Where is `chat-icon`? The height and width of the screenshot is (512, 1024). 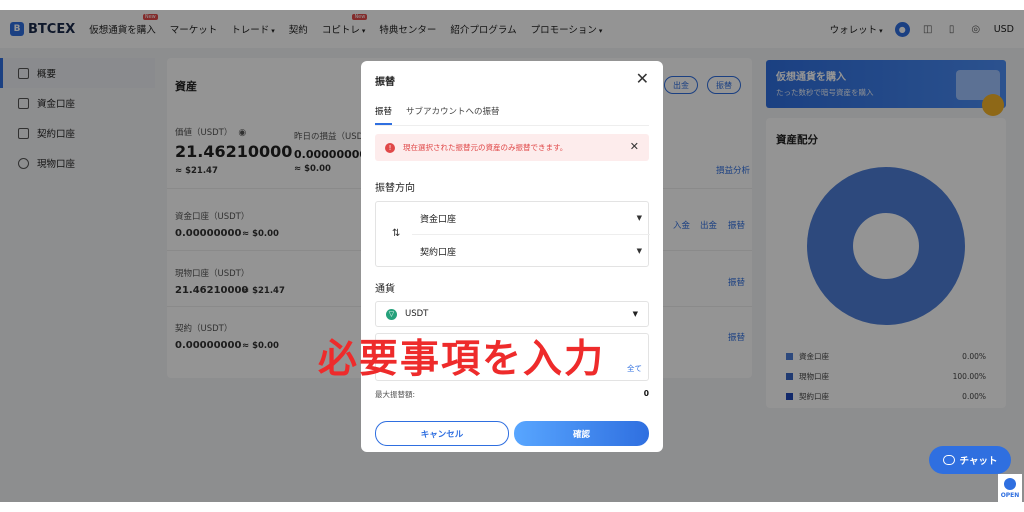 chat-icon is located at coordinates (948, 460).